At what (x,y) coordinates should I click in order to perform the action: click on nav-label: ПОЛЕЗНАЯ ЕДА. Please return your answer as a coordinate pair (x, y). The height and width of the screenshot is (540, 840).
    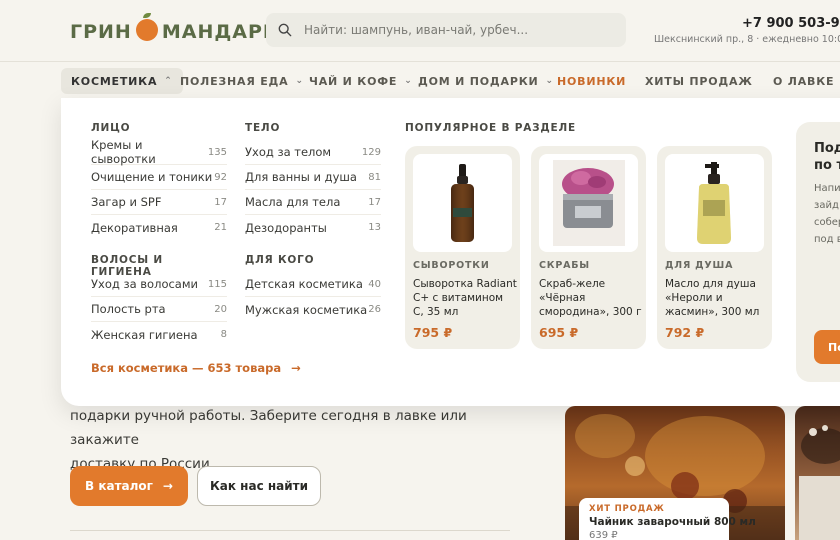
    Looking at the image, I should click on (234, 81).